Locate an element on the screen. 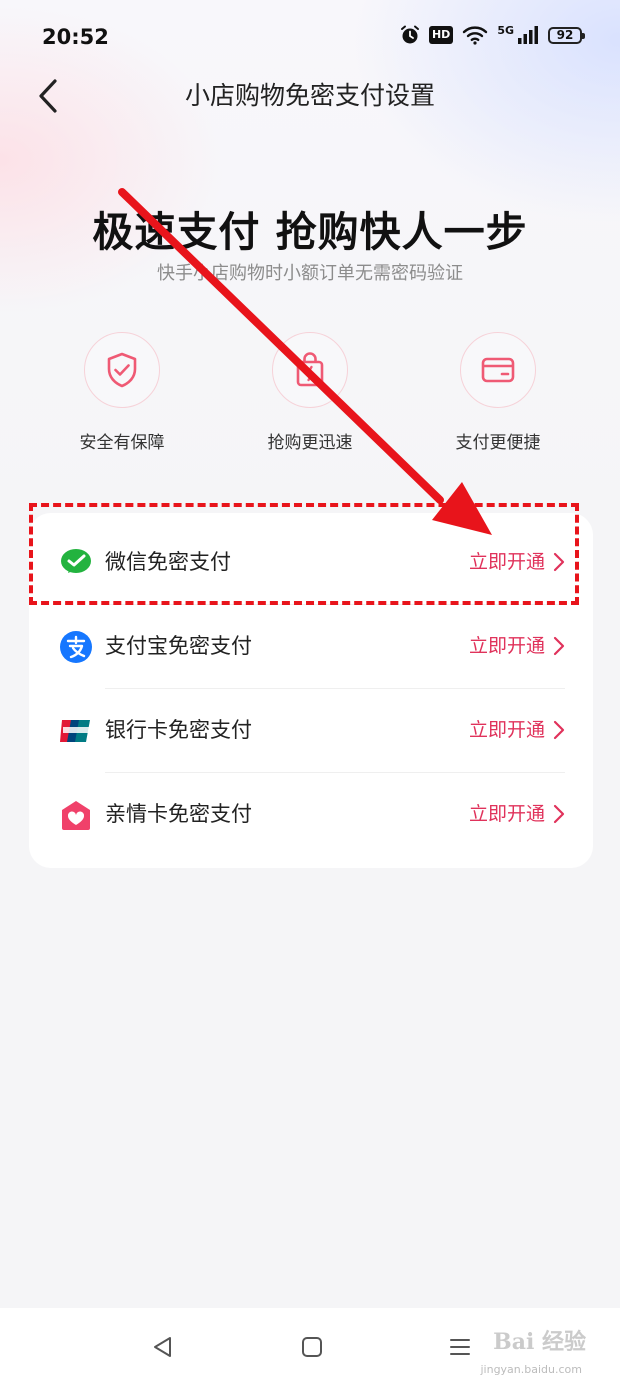 This screenshot has height=1386, width=620. system-home-button is located at coordinates (312, 1347).